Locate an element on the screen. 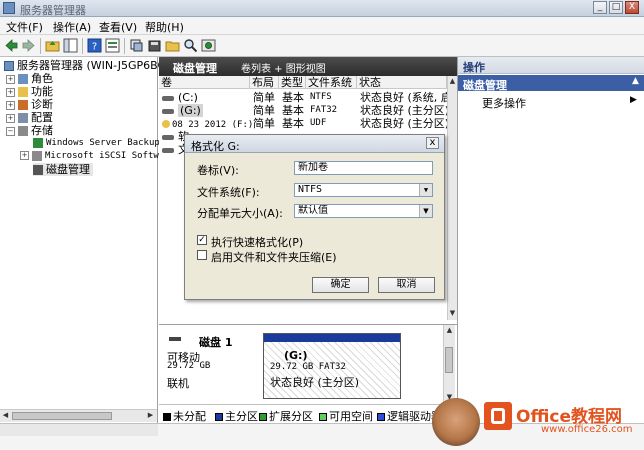  column-header-volume: 卷 is located at coordinates (204, 82).